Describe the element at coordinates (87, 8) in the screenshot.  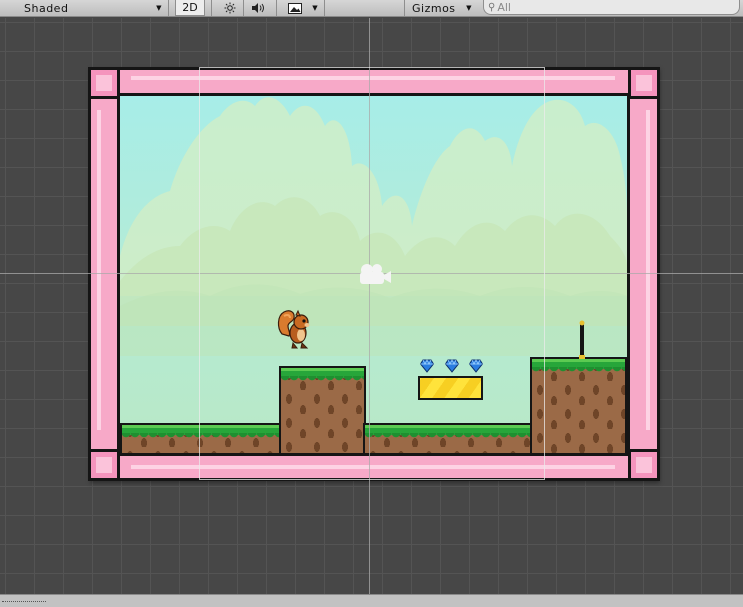
I see `shading-mode-dropdown: Shaded ▼` at that location.